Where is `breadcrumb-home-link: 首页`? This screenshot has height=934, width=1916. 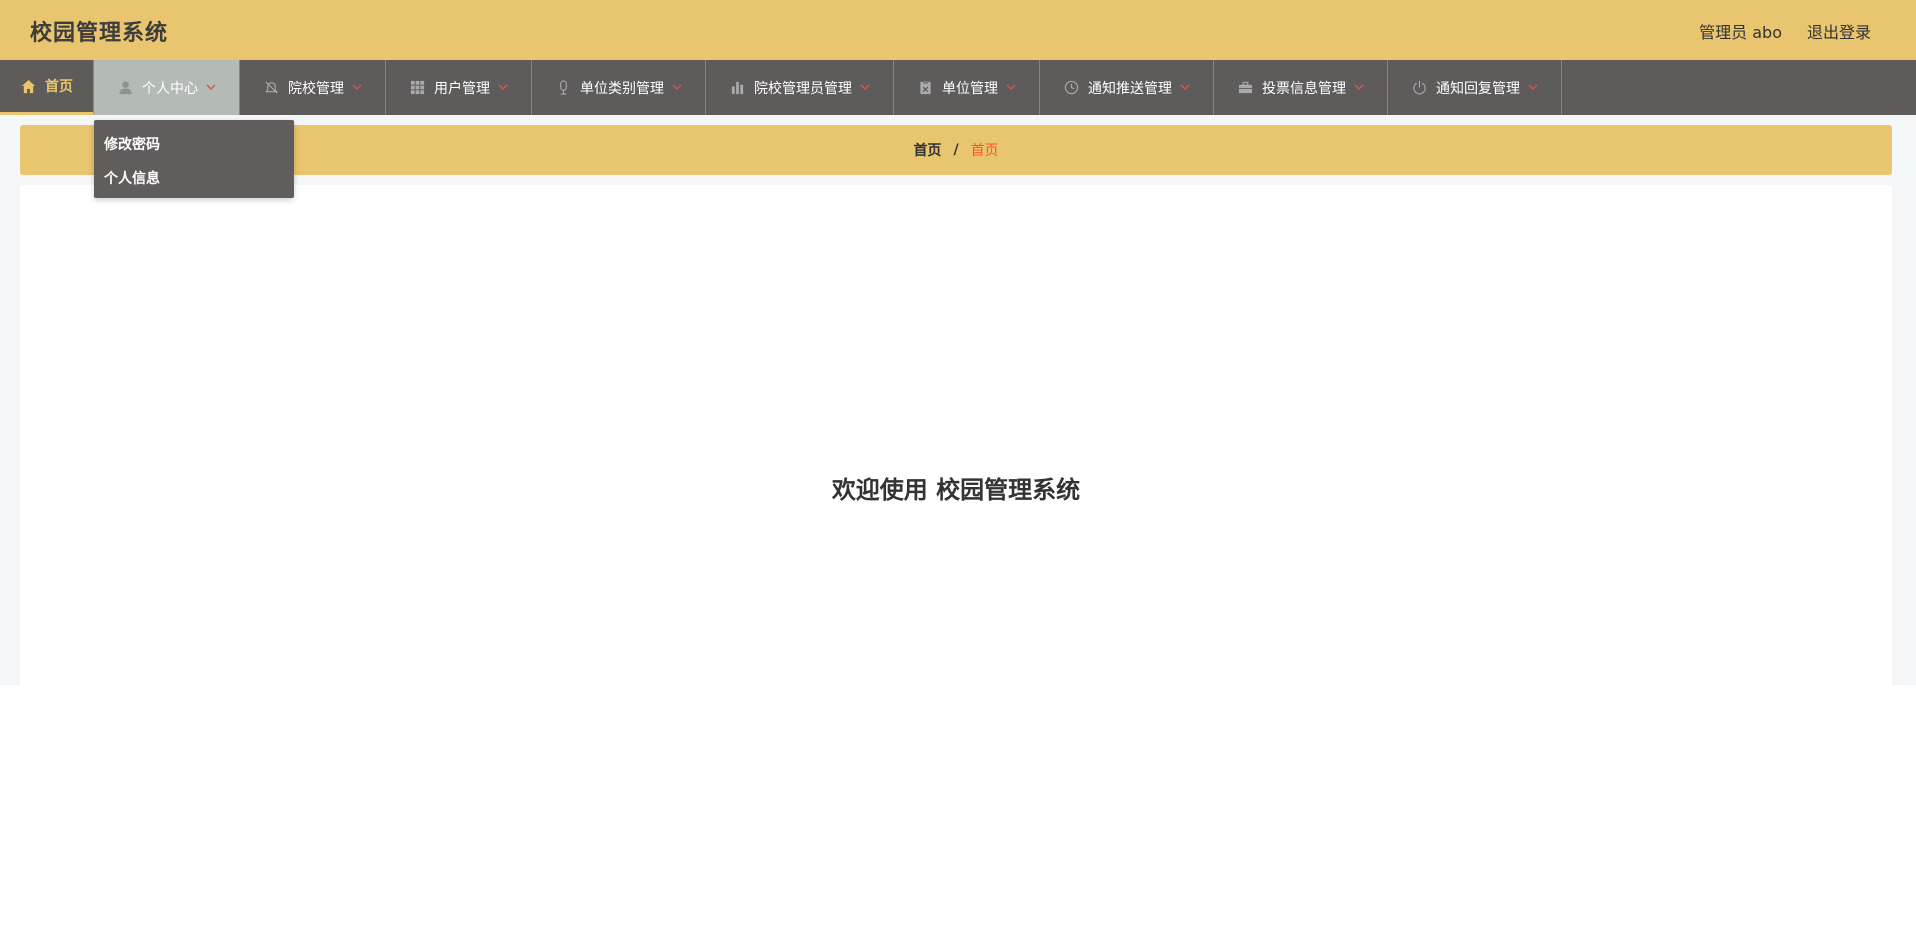
breadcrumb-home-link: 首页 is located at coordinates (927, 150).